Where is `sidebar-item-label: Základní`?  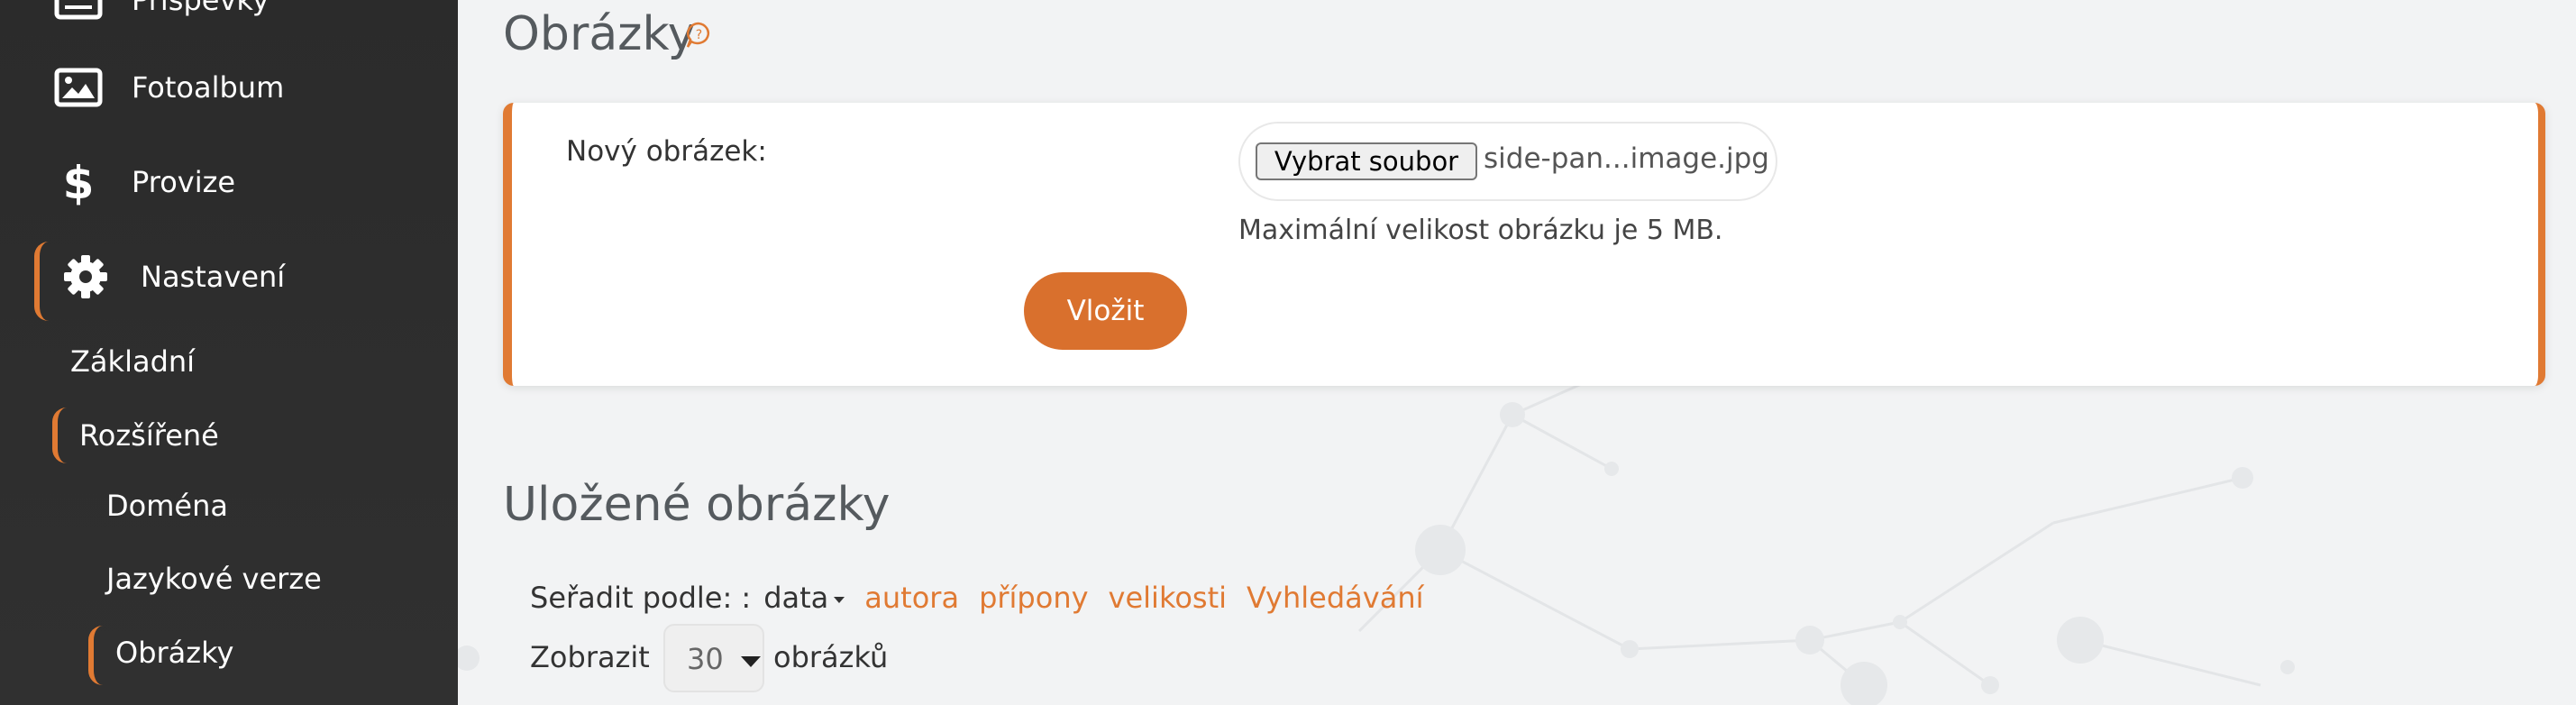
sidebar-item-label: Základní is located at coordinates (133, 361).